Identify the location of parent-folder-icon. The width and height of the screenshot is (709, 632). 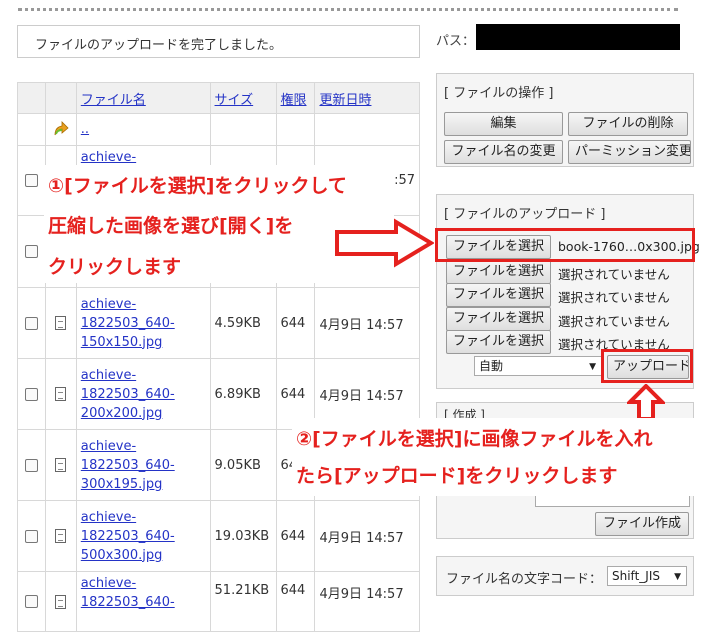
(61, 130).